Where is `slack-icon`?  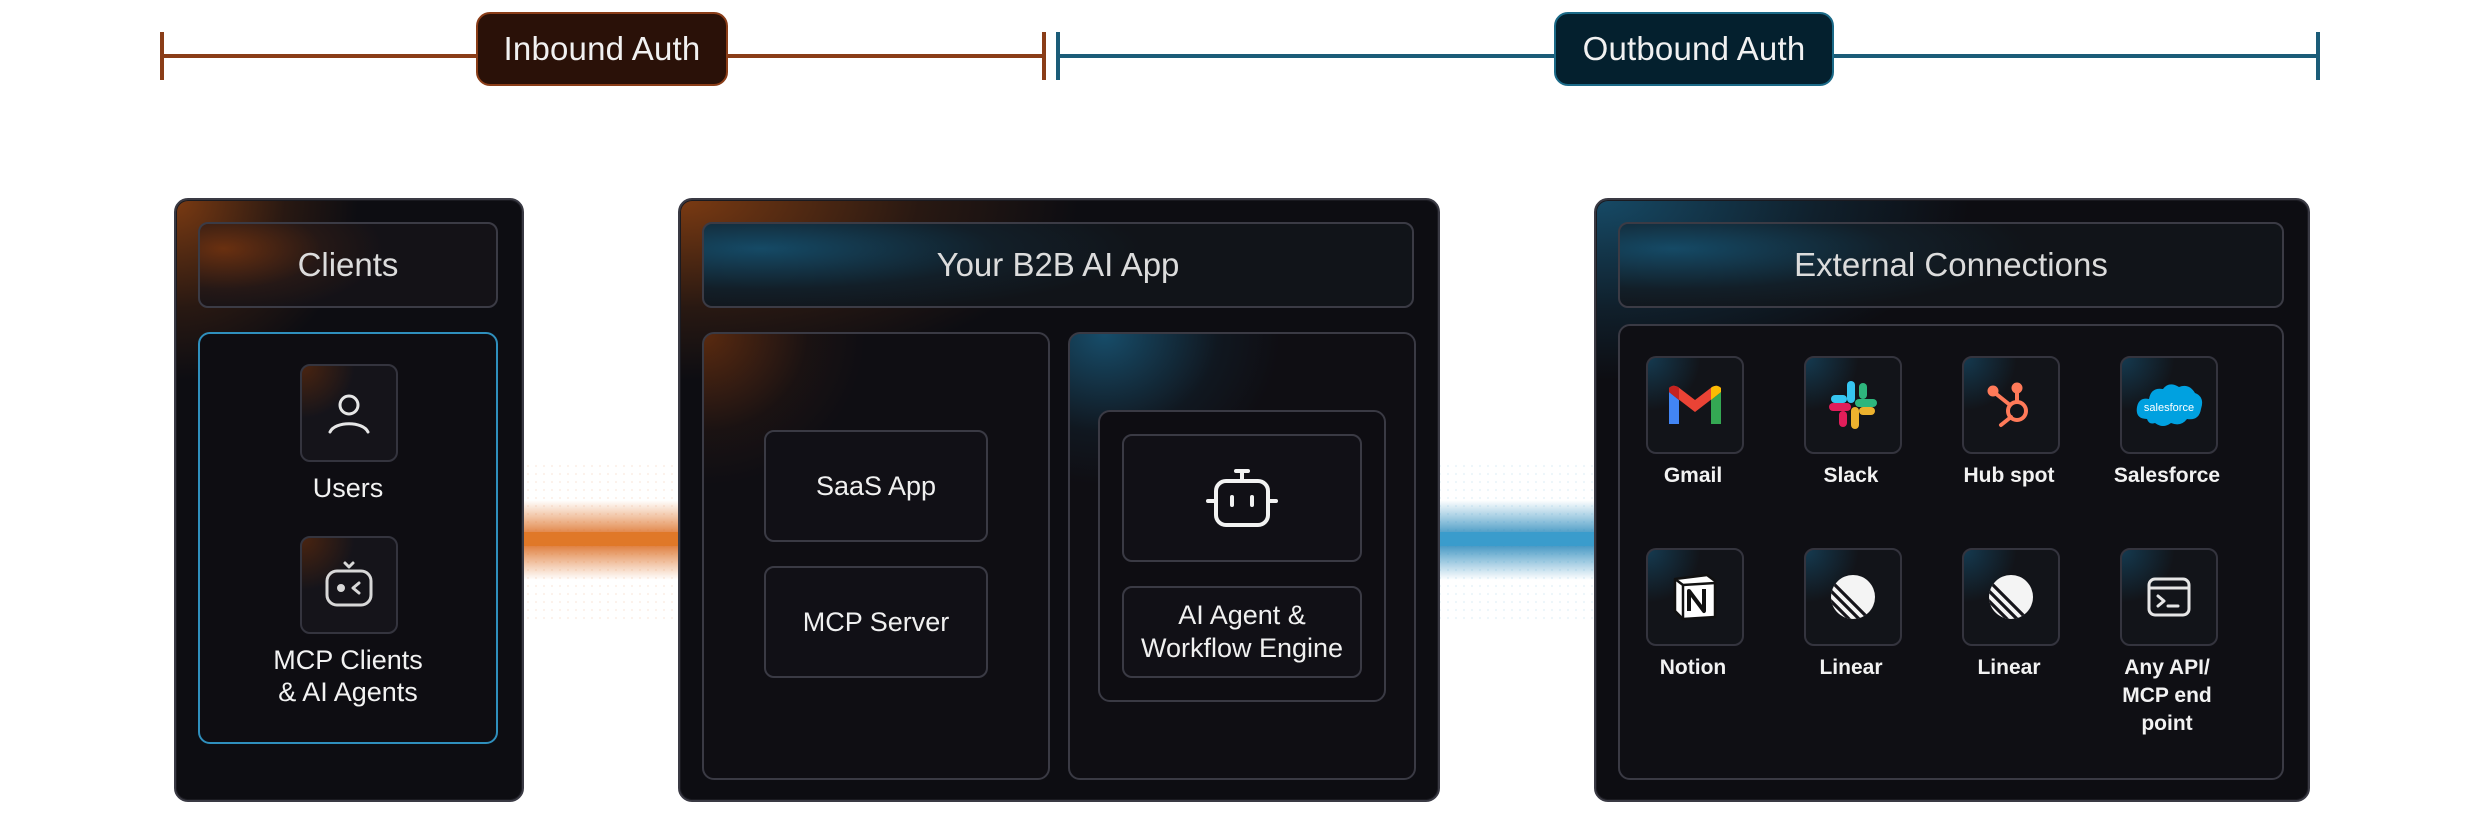
slack-icon is located at coordinates (1853, 405).